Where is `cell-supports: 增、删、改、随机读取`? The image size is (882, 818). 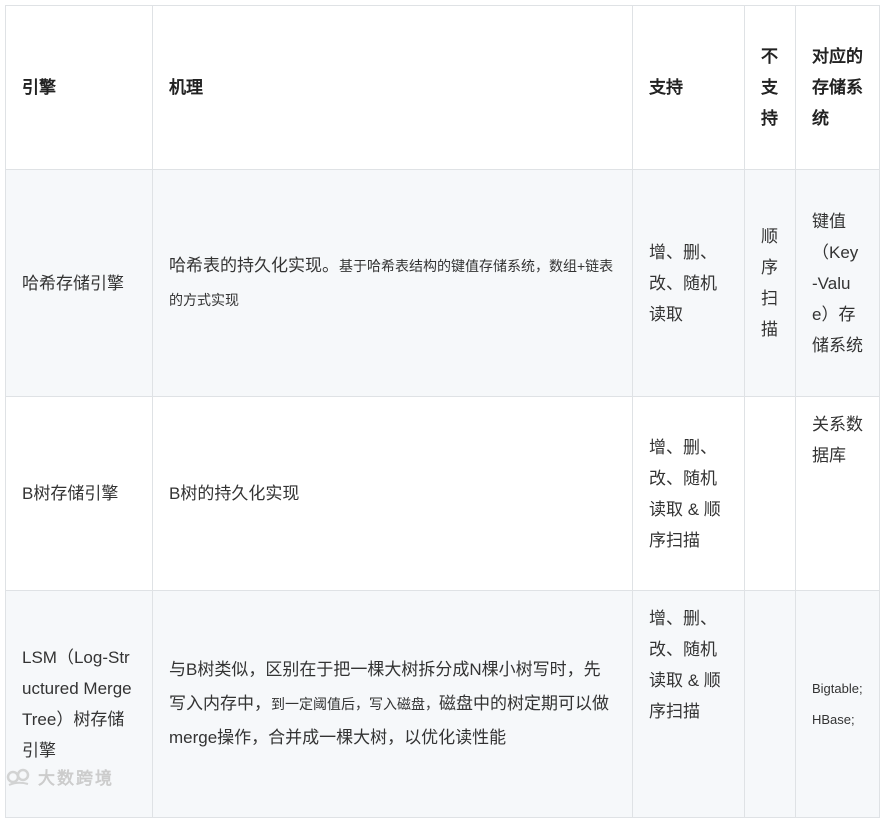
cell-supports: 增、删、改、随机读取 is located at coordinates (688, 283).